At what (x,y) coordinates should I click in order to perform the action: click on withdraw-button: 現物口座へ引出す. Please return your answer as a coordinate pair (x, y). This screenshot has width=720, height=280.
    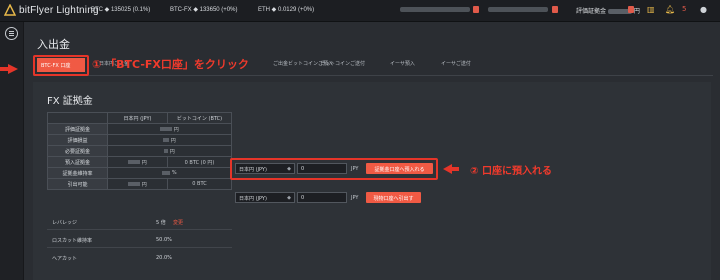
    Looking at the image, I should click on (393, 197).